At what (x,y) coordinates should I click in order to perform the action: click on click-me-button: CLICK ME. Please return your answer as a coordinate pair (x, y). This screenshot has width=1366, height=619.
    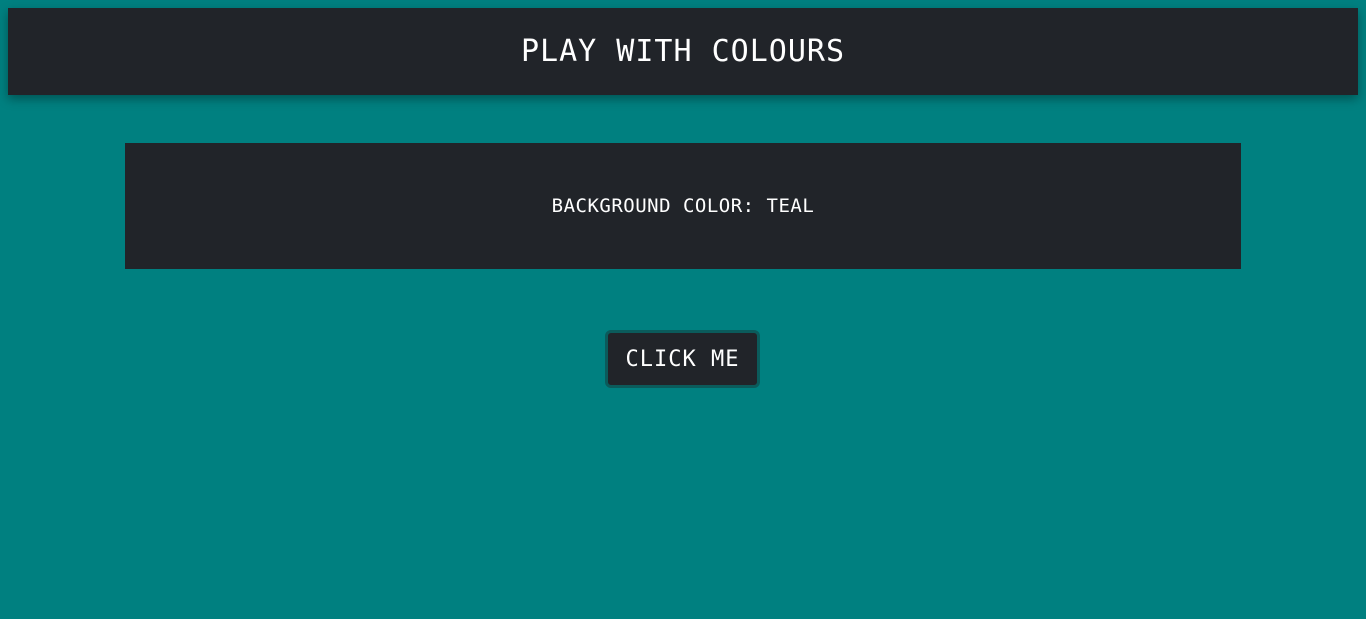
    Looking at the image, I should click on (682, 359).